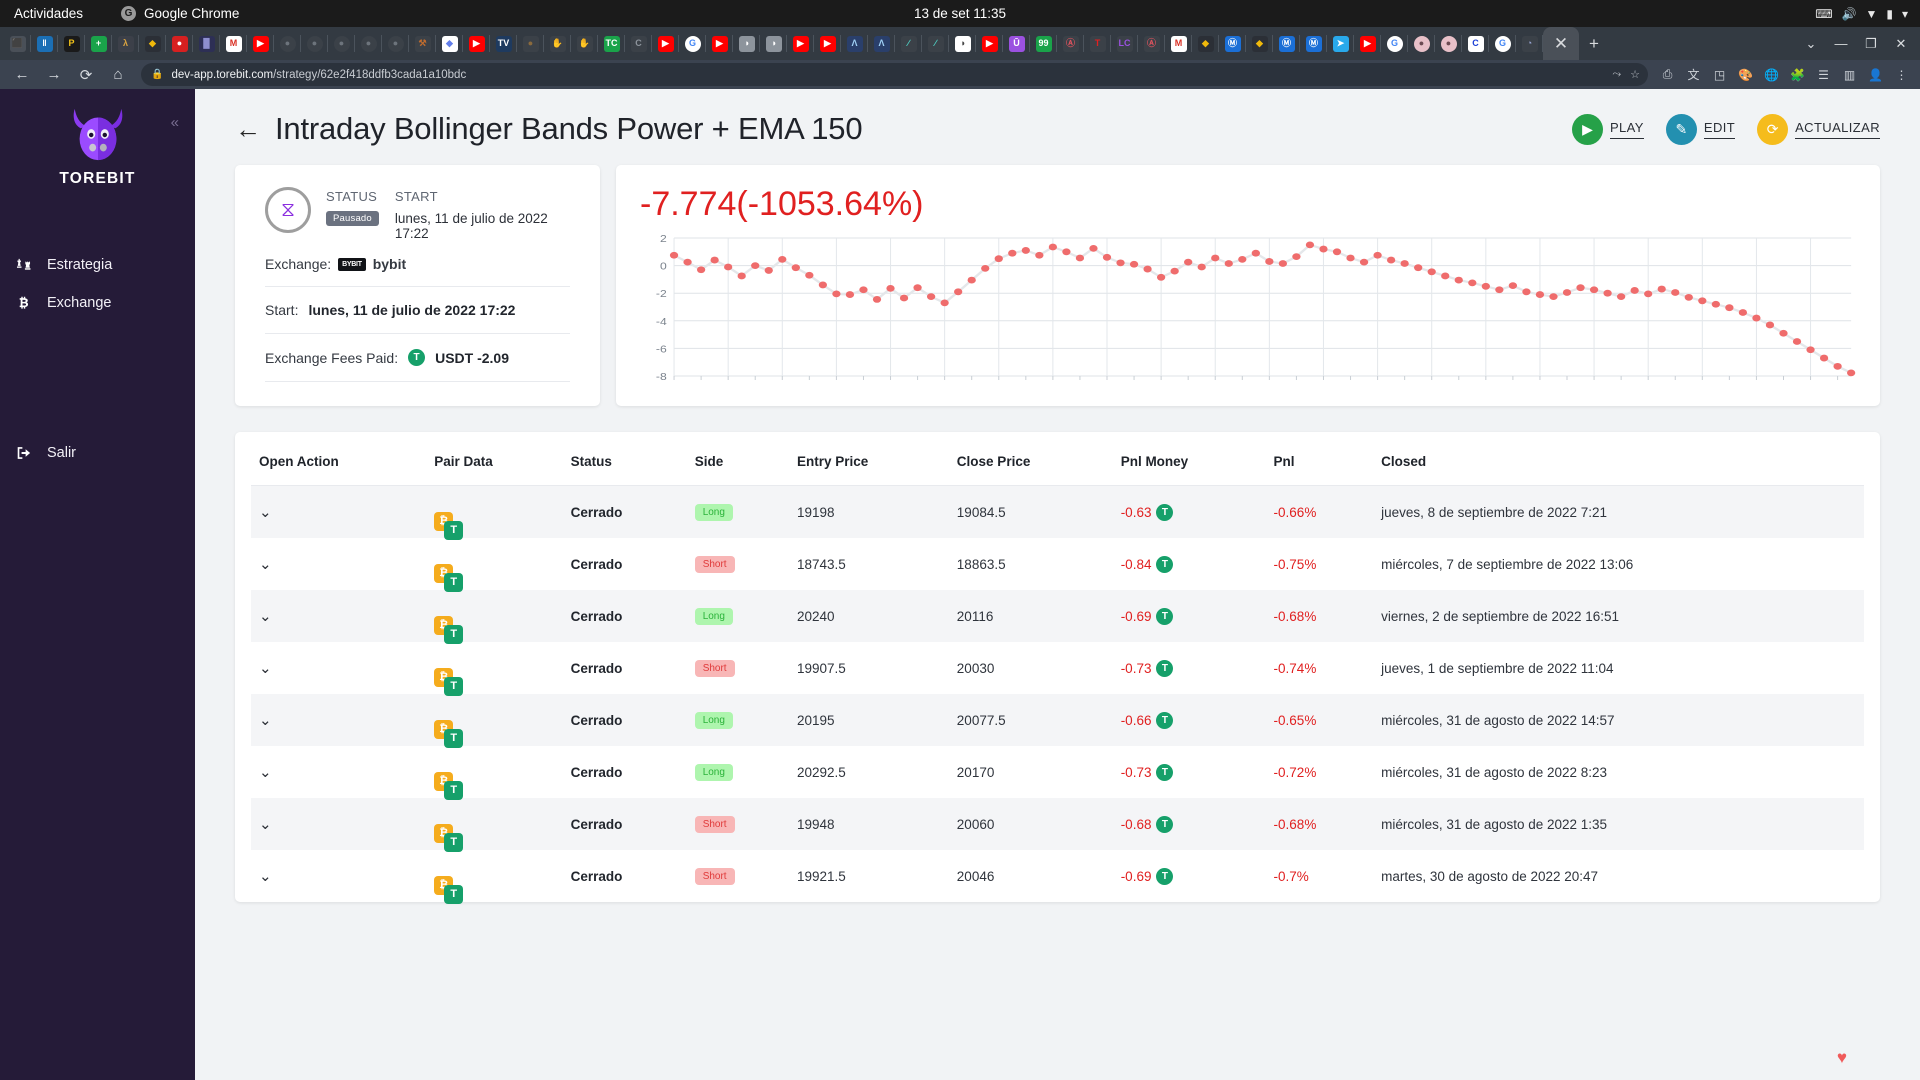 This screenshot has height=1080, width=1920. I want to click on reload-button: ⟳, so click(86, 75).